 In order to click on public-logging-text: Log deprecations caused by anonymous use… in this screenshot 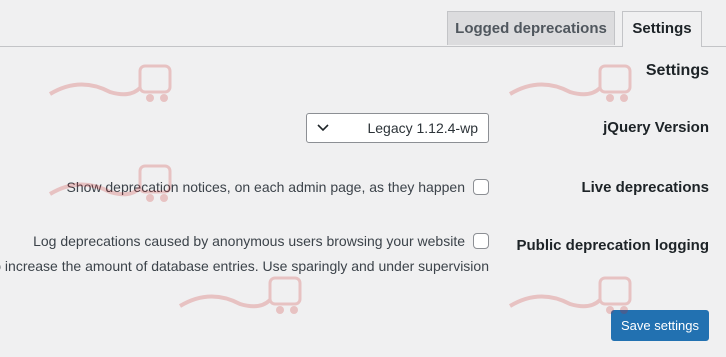, I will do `click(249, 241)`.